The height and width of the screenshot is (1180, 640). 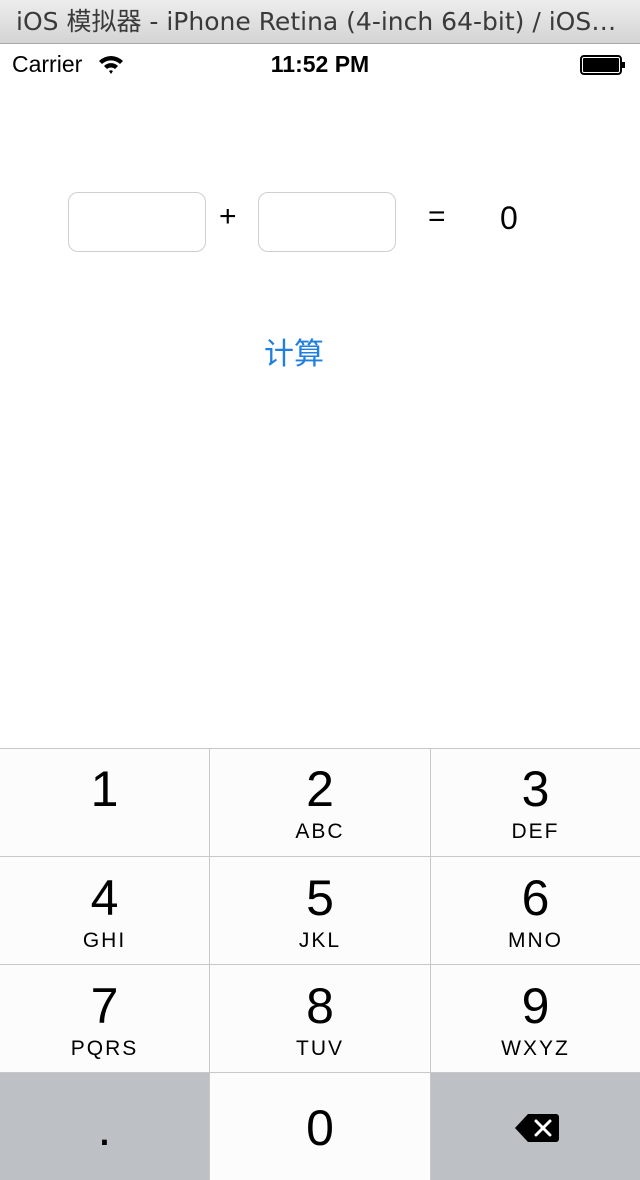 What do you see at coordinates (320, 789) in the screenshot?
I see `key-digit: 2` at bounding box center [320, 789].